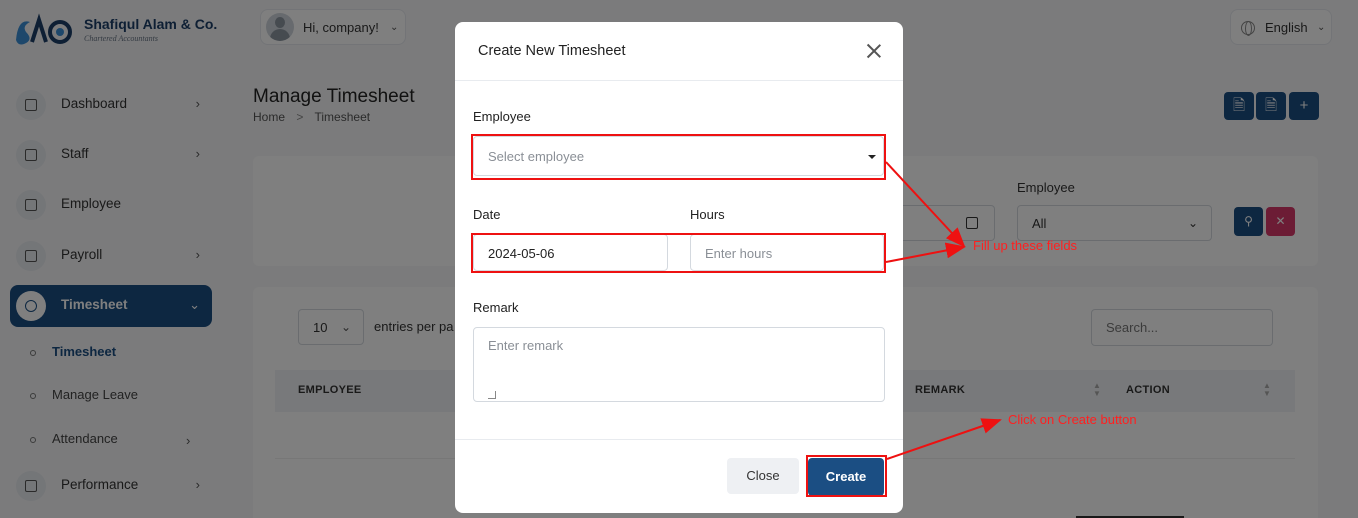 This screenshot has width=1358, height=518. What do you see at coordinates (1025, 245) in the screenshot?
I see `annotation-fill-fields: Fill up these fields` at bounding box center [1025, 245].